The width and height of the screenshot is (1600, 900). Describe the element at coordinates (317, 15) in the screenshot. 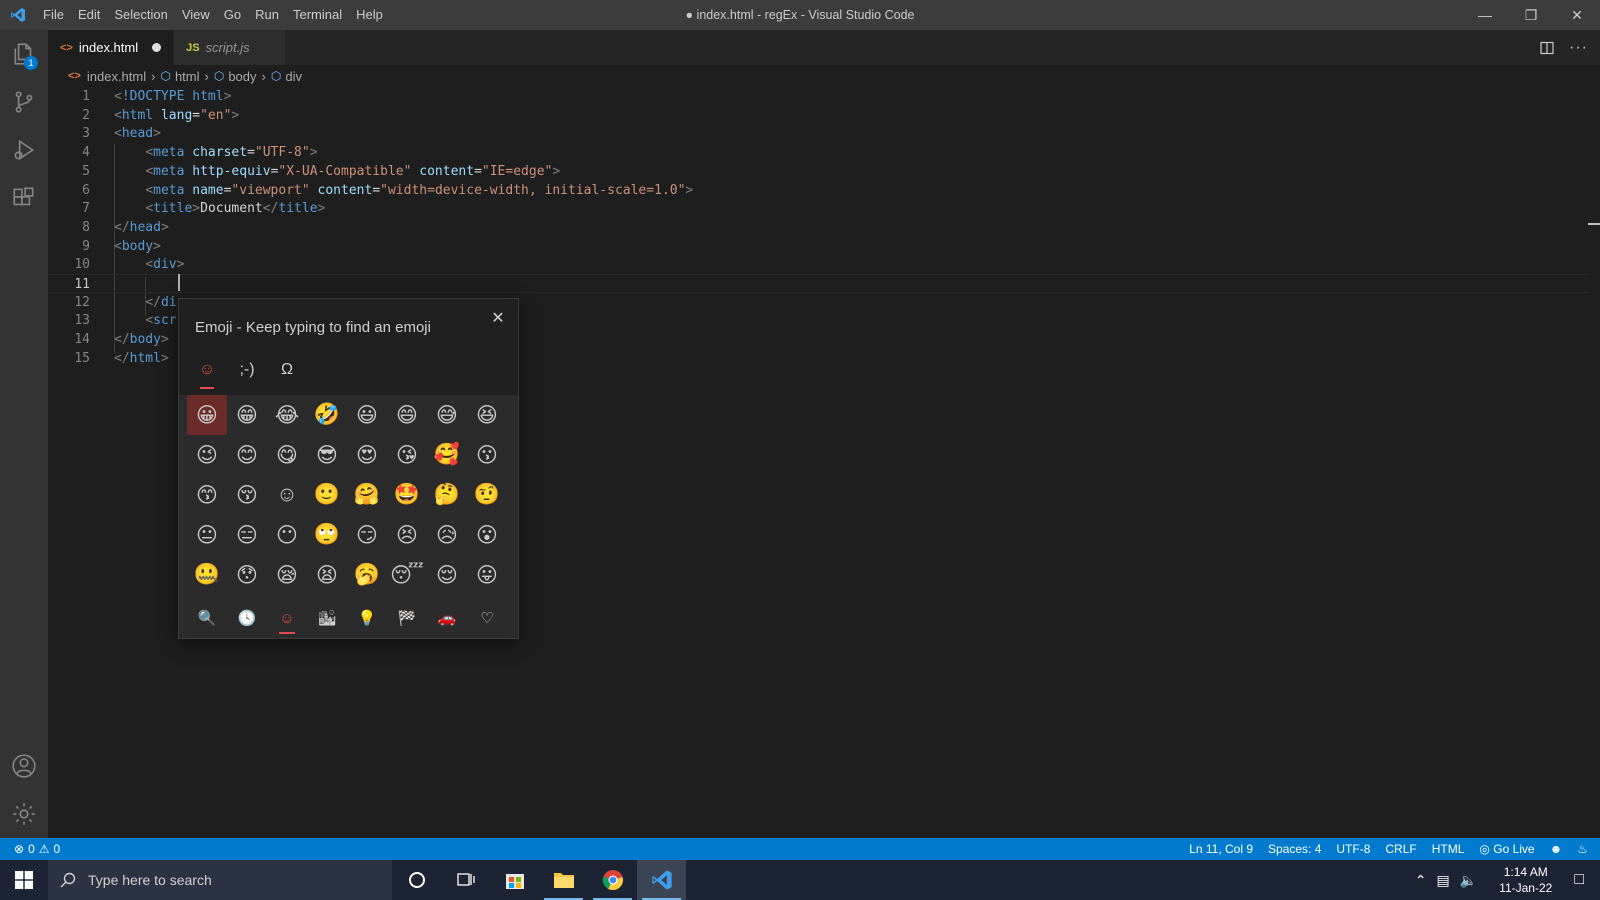

I see `menu-terminal: Terminal` at that location.